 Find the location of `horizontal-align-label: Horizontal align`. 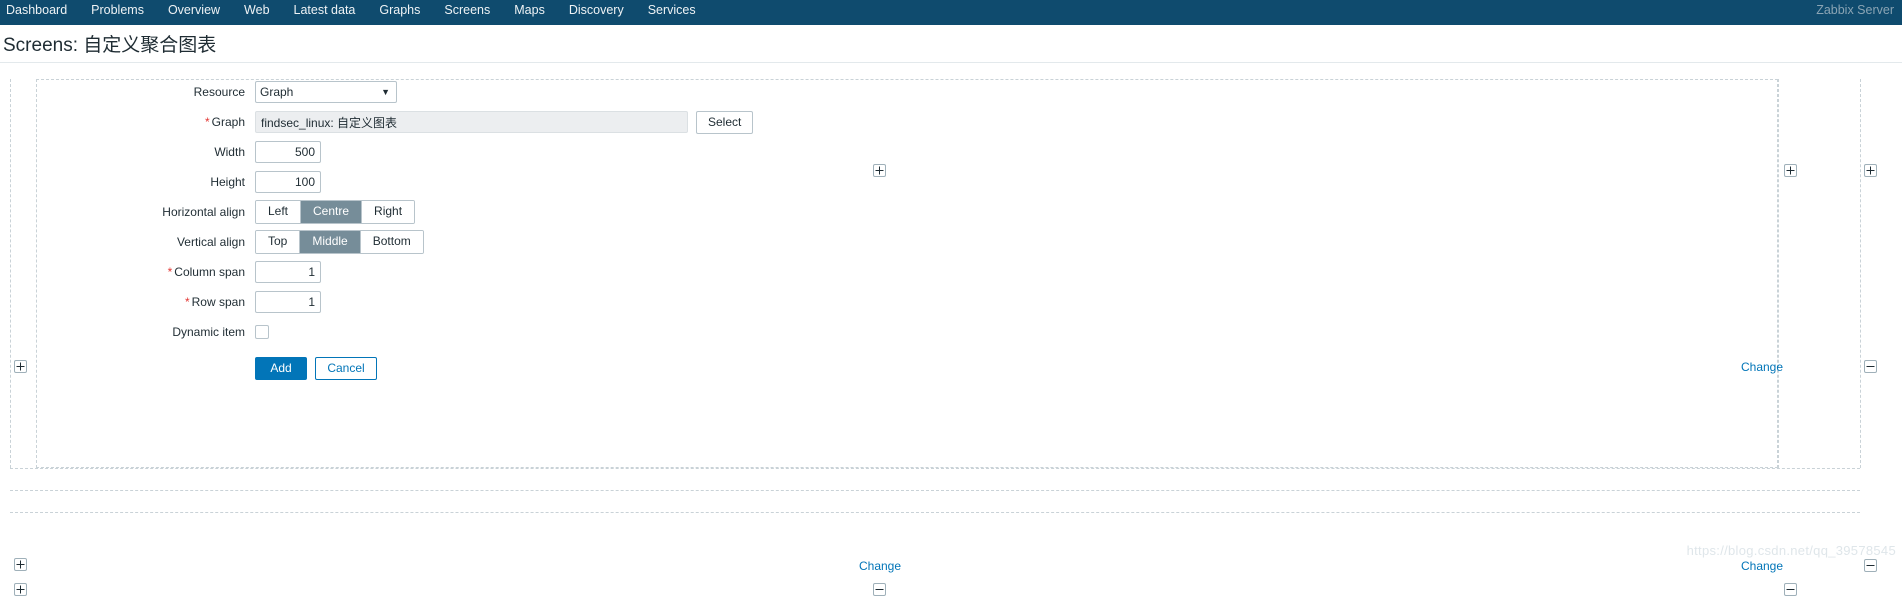

horizontal-align-label: Horizontal align is located at coordinates (203, 212).